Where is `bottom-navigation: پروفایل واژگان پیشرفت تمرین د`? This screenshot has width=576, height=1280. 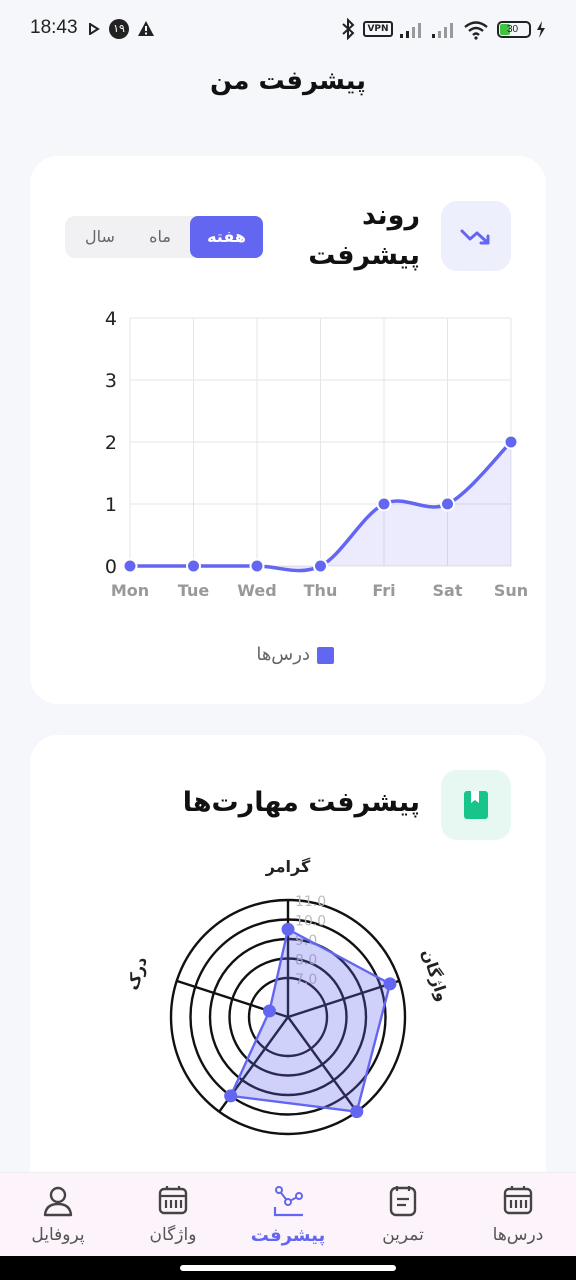 bottom-navigation: پروفایل واژگان پیشرفت تمرین د is located at coordinates (288, 1214).